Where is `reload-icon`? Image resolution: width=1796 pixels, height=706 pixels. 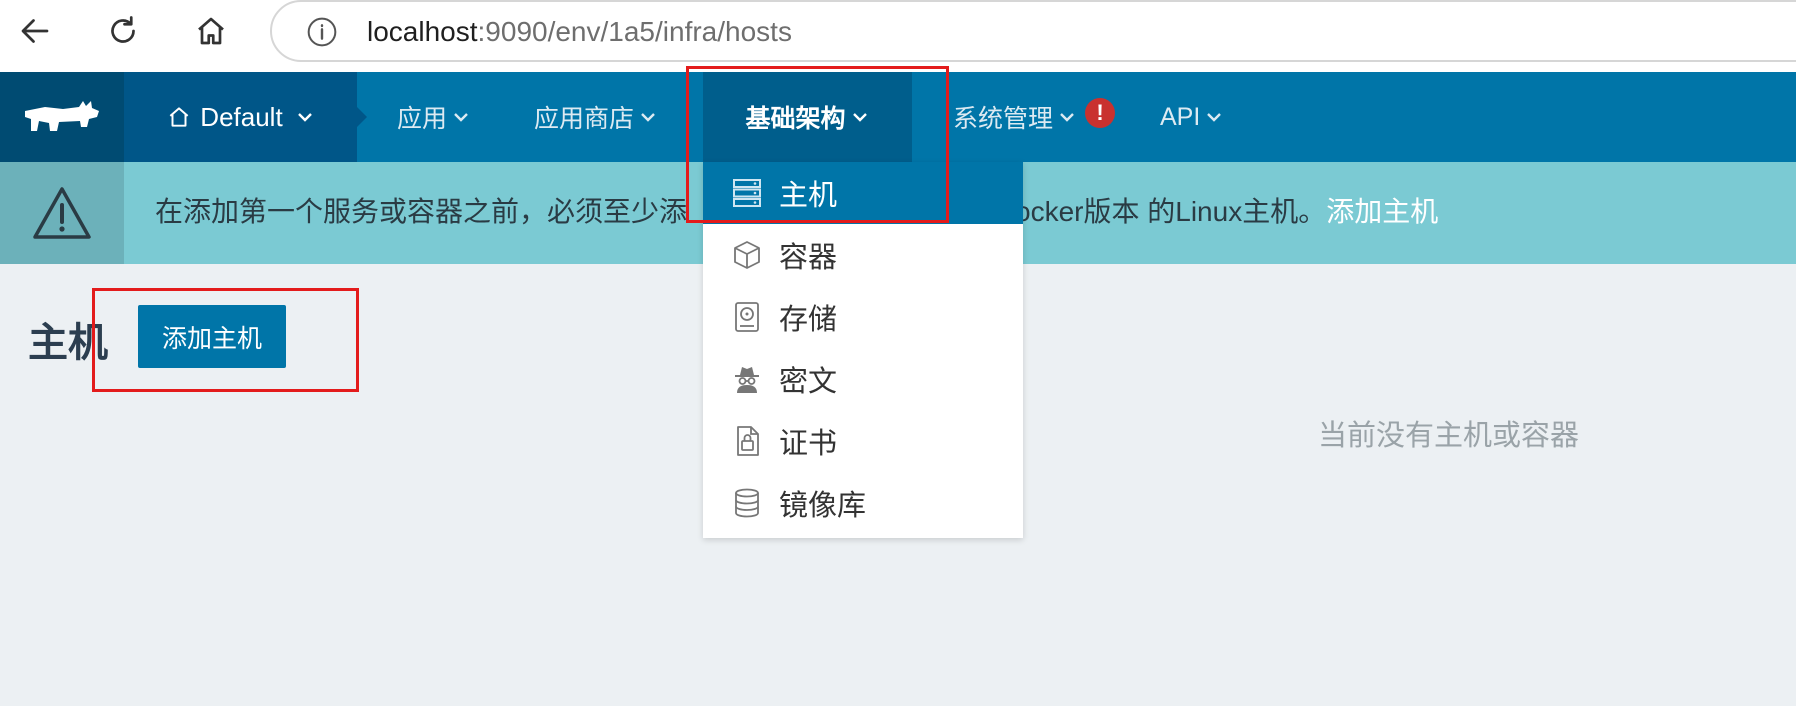 reload-icon is located at coordinates (123, 29).